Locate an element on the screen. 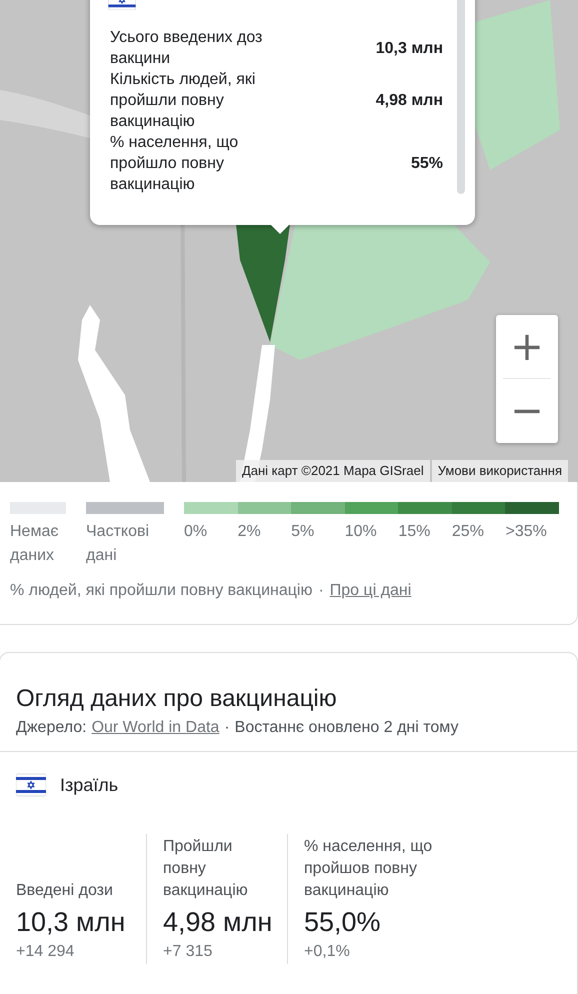 Image resolution: width=578 pixels, height=994 pixels. popup-value: 4,98 млн is located at coordinates (409, 101).